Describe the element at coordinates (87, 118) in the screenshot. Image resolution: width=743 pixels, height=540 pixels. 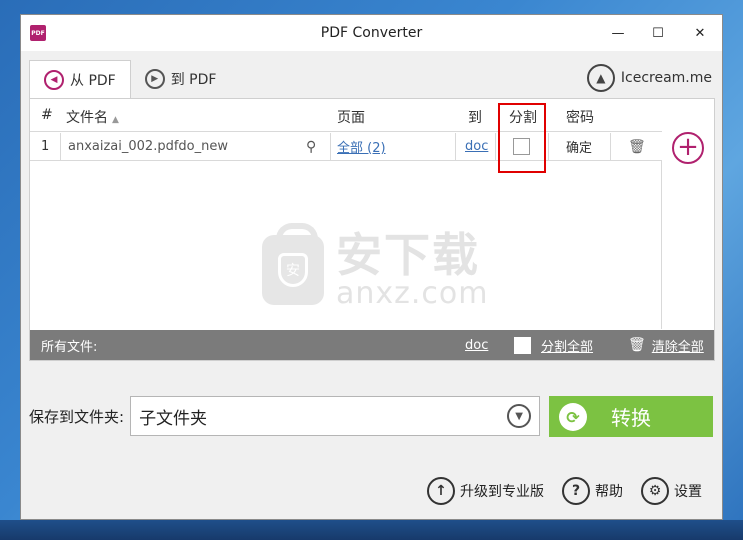
I see `header-filename-label: 文件名` at that location.